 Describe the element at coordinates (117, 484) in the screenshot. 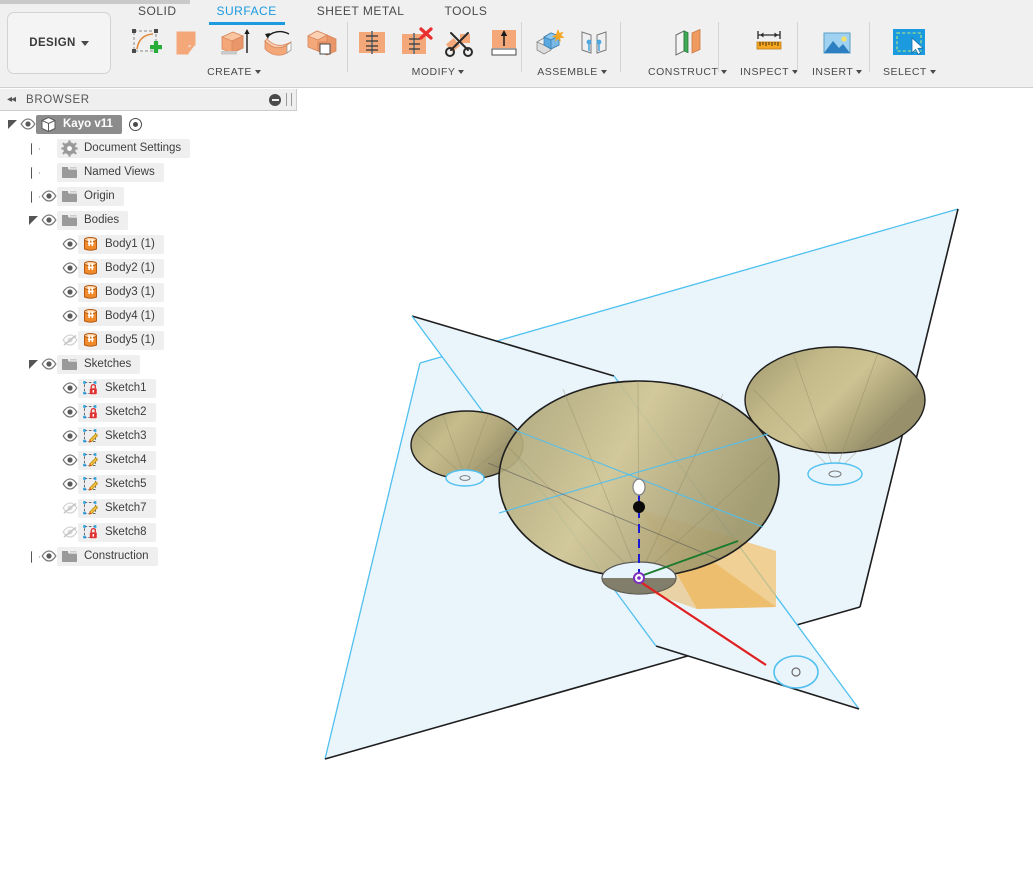

I see `tree-node-sketch5-chip: Sketch5` at that location.